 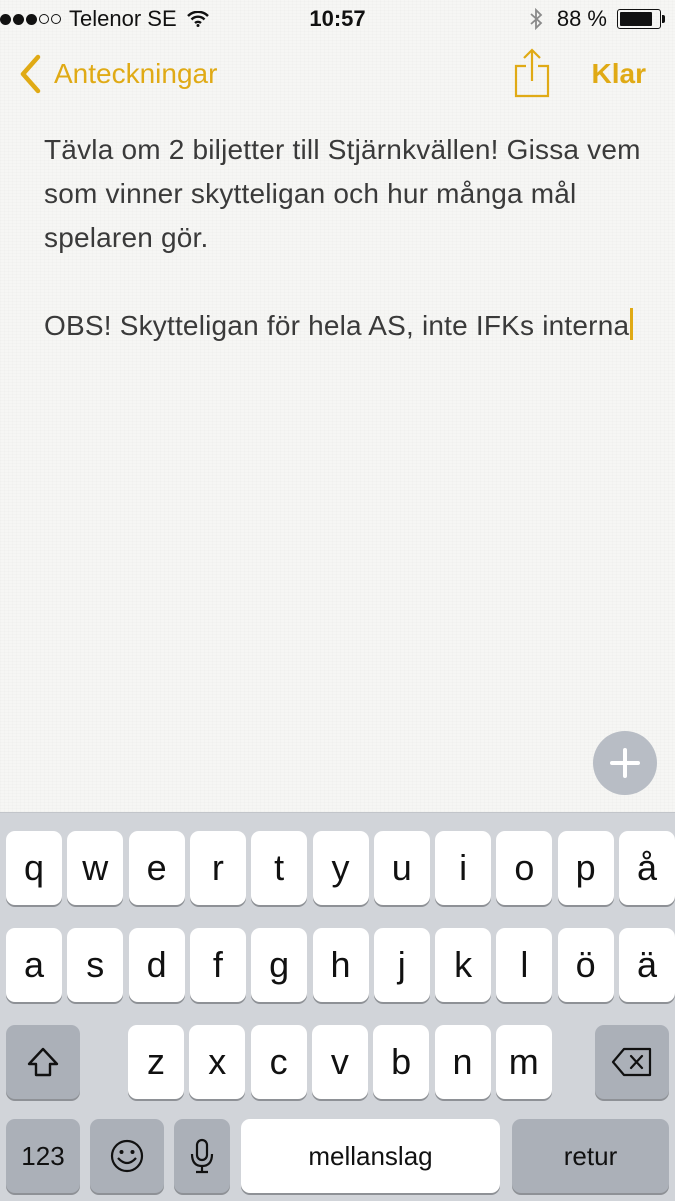 I want to click on key-k: k, so click(x=463, y=965).